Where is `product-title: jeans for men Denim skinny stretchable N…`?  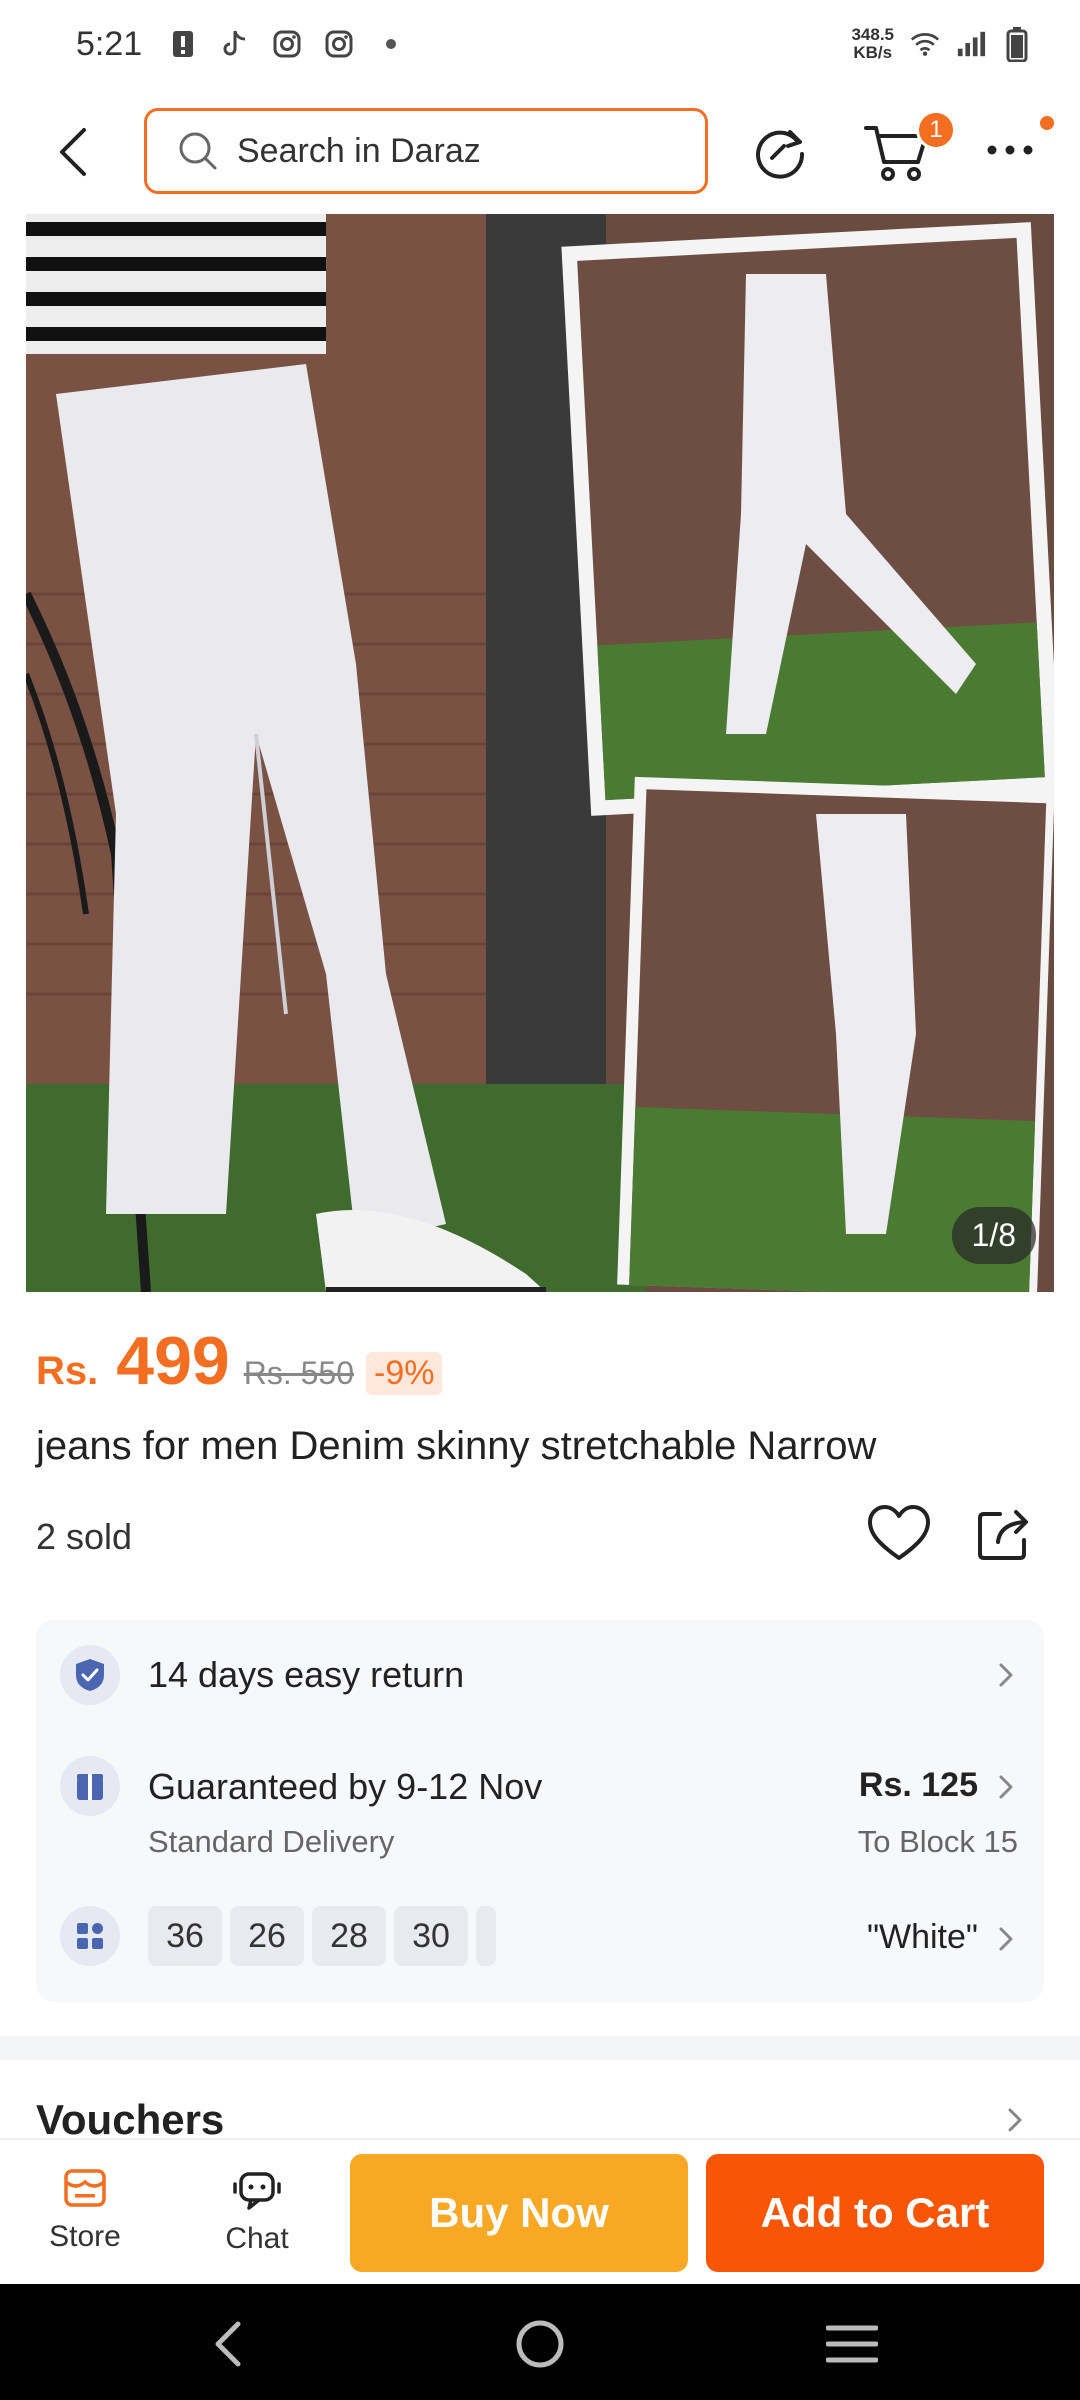
product-title: jeans for men Denim skinny stretchable N… is located at coordinates (456, 1446).